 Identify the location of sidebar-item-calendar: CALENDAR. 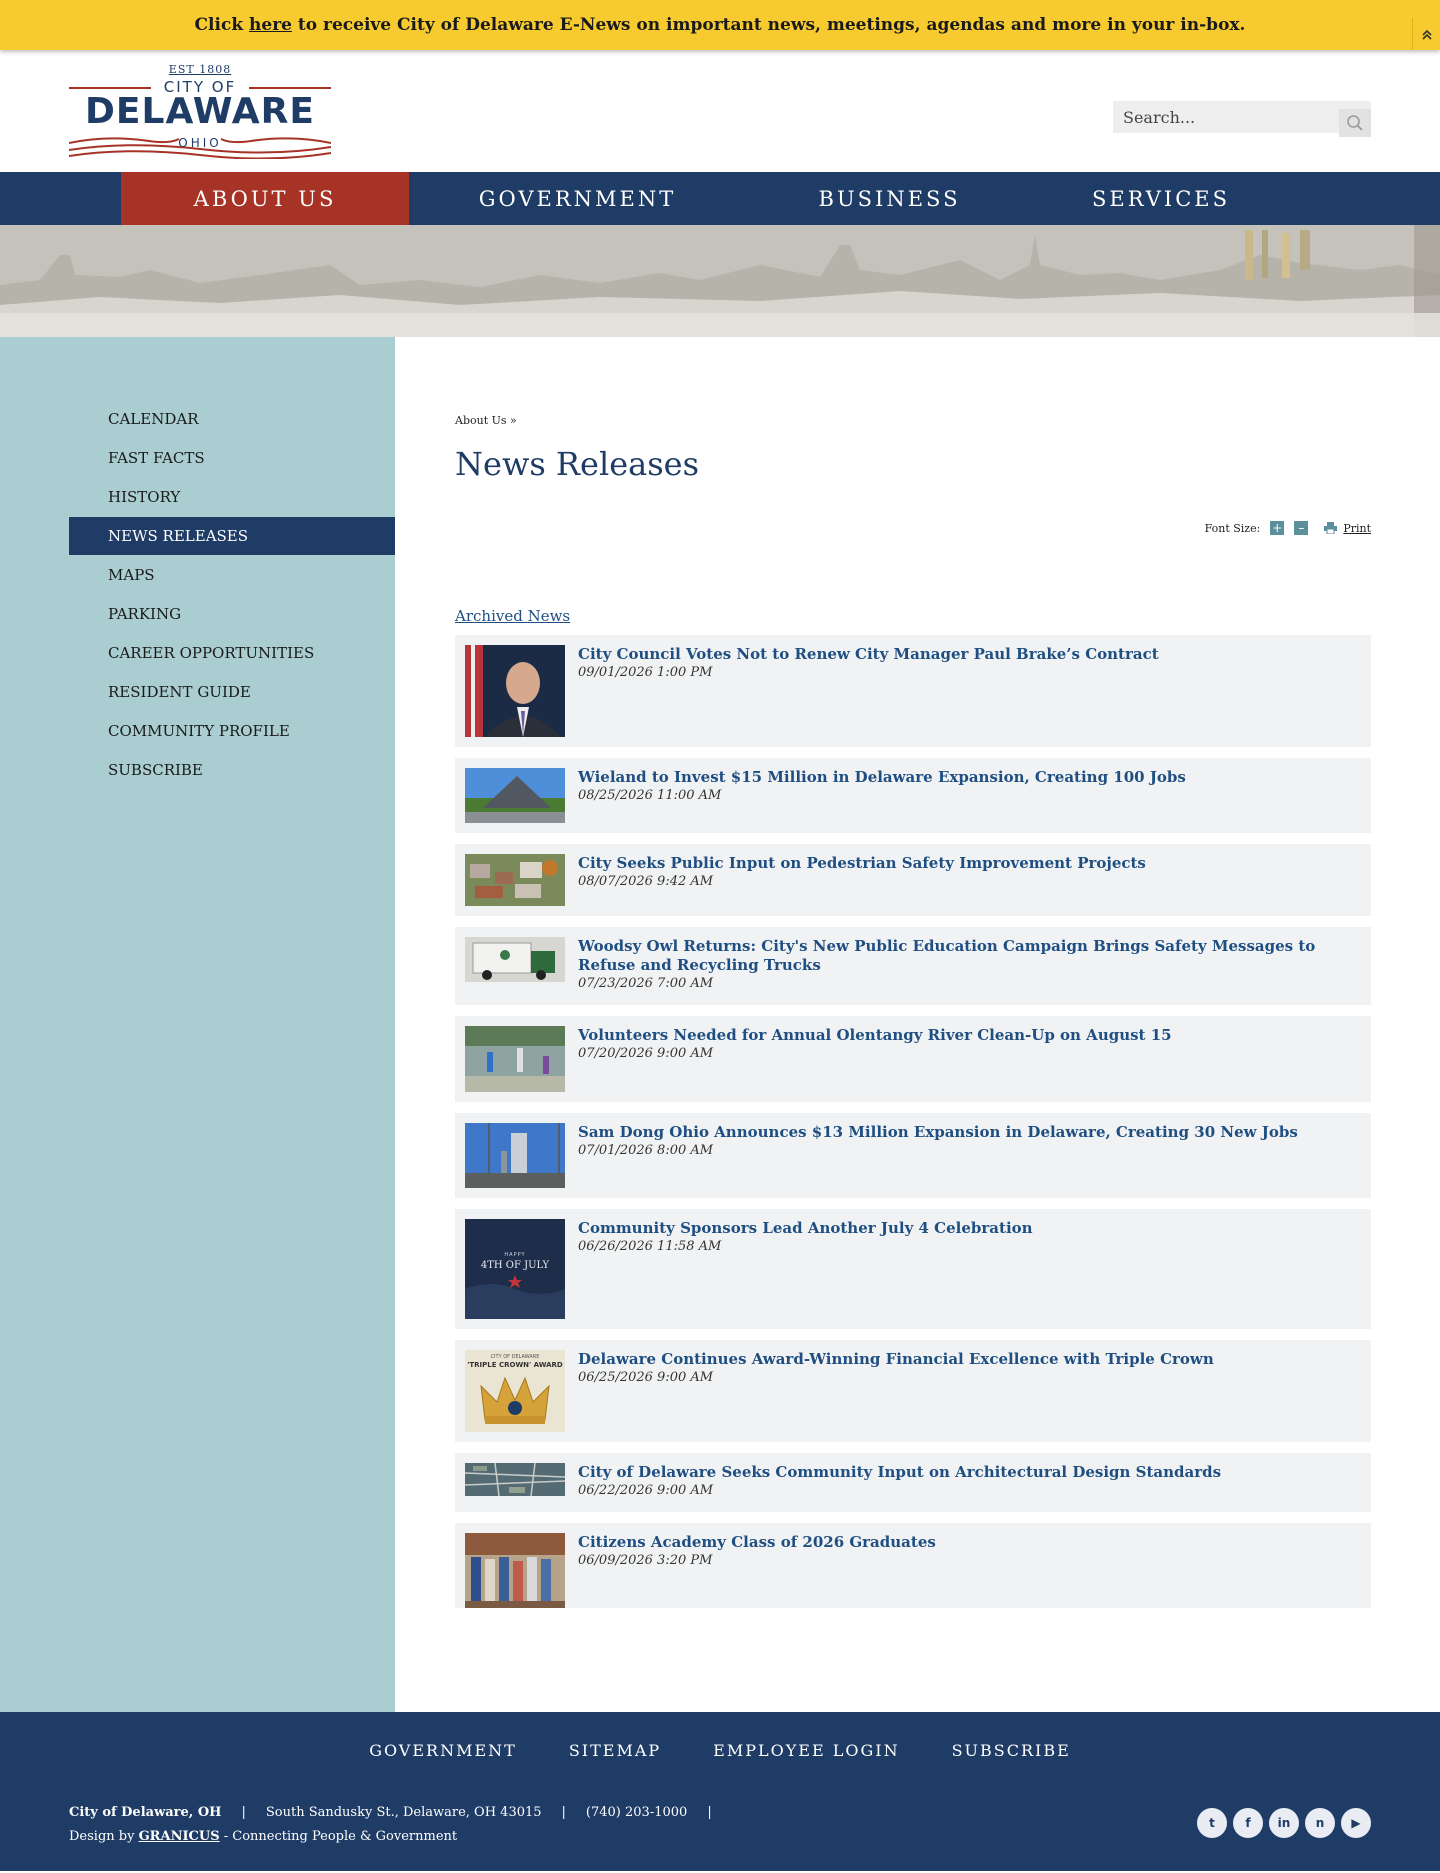
(232, 419).